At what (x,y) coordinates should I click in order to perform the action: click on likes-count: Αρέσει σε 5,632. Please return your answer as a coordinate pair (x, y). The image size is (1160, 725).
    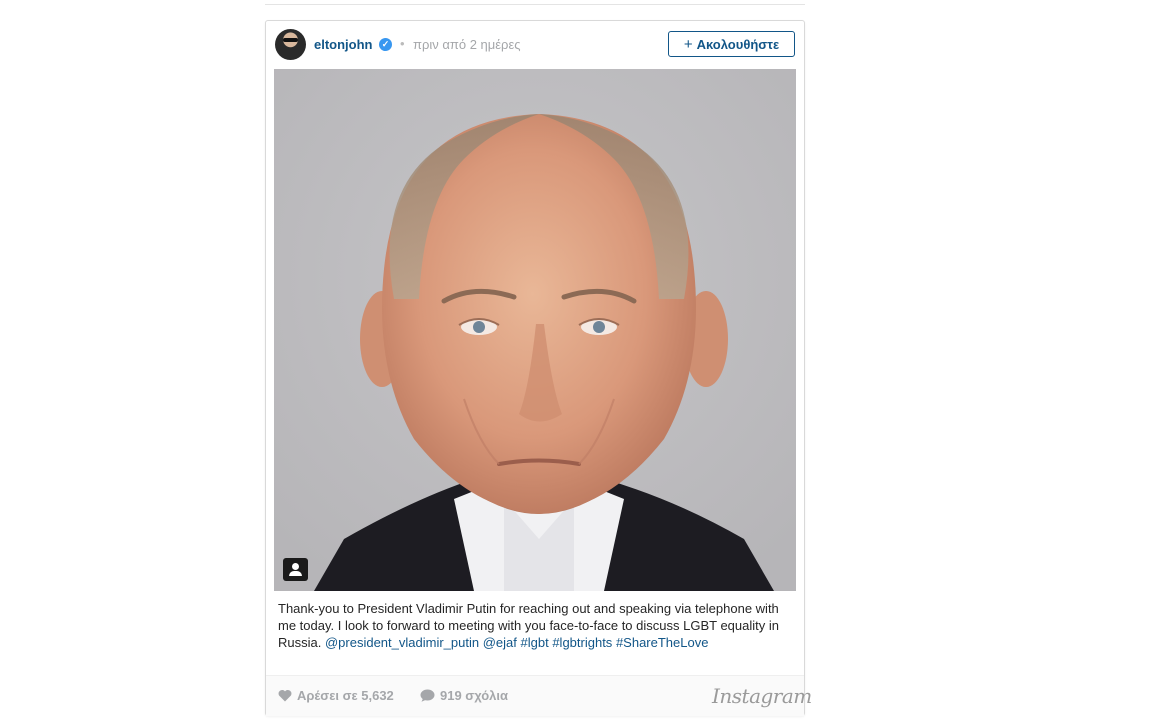
    Looking at the image, I should click on (336, 695).